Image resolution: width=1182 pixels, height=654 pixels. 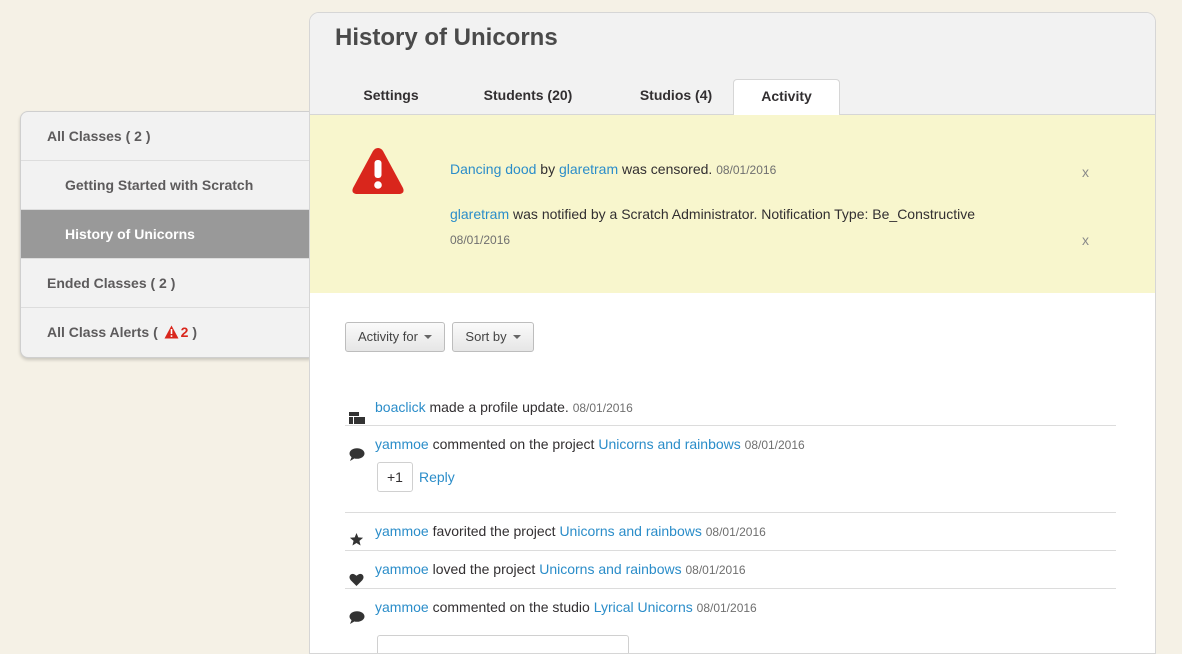 What do you see at coordinates (159, 185) in the screenshot?
I see `sidebar-item-label: Getting Started with Scratch` at bounding box center [159, 185].